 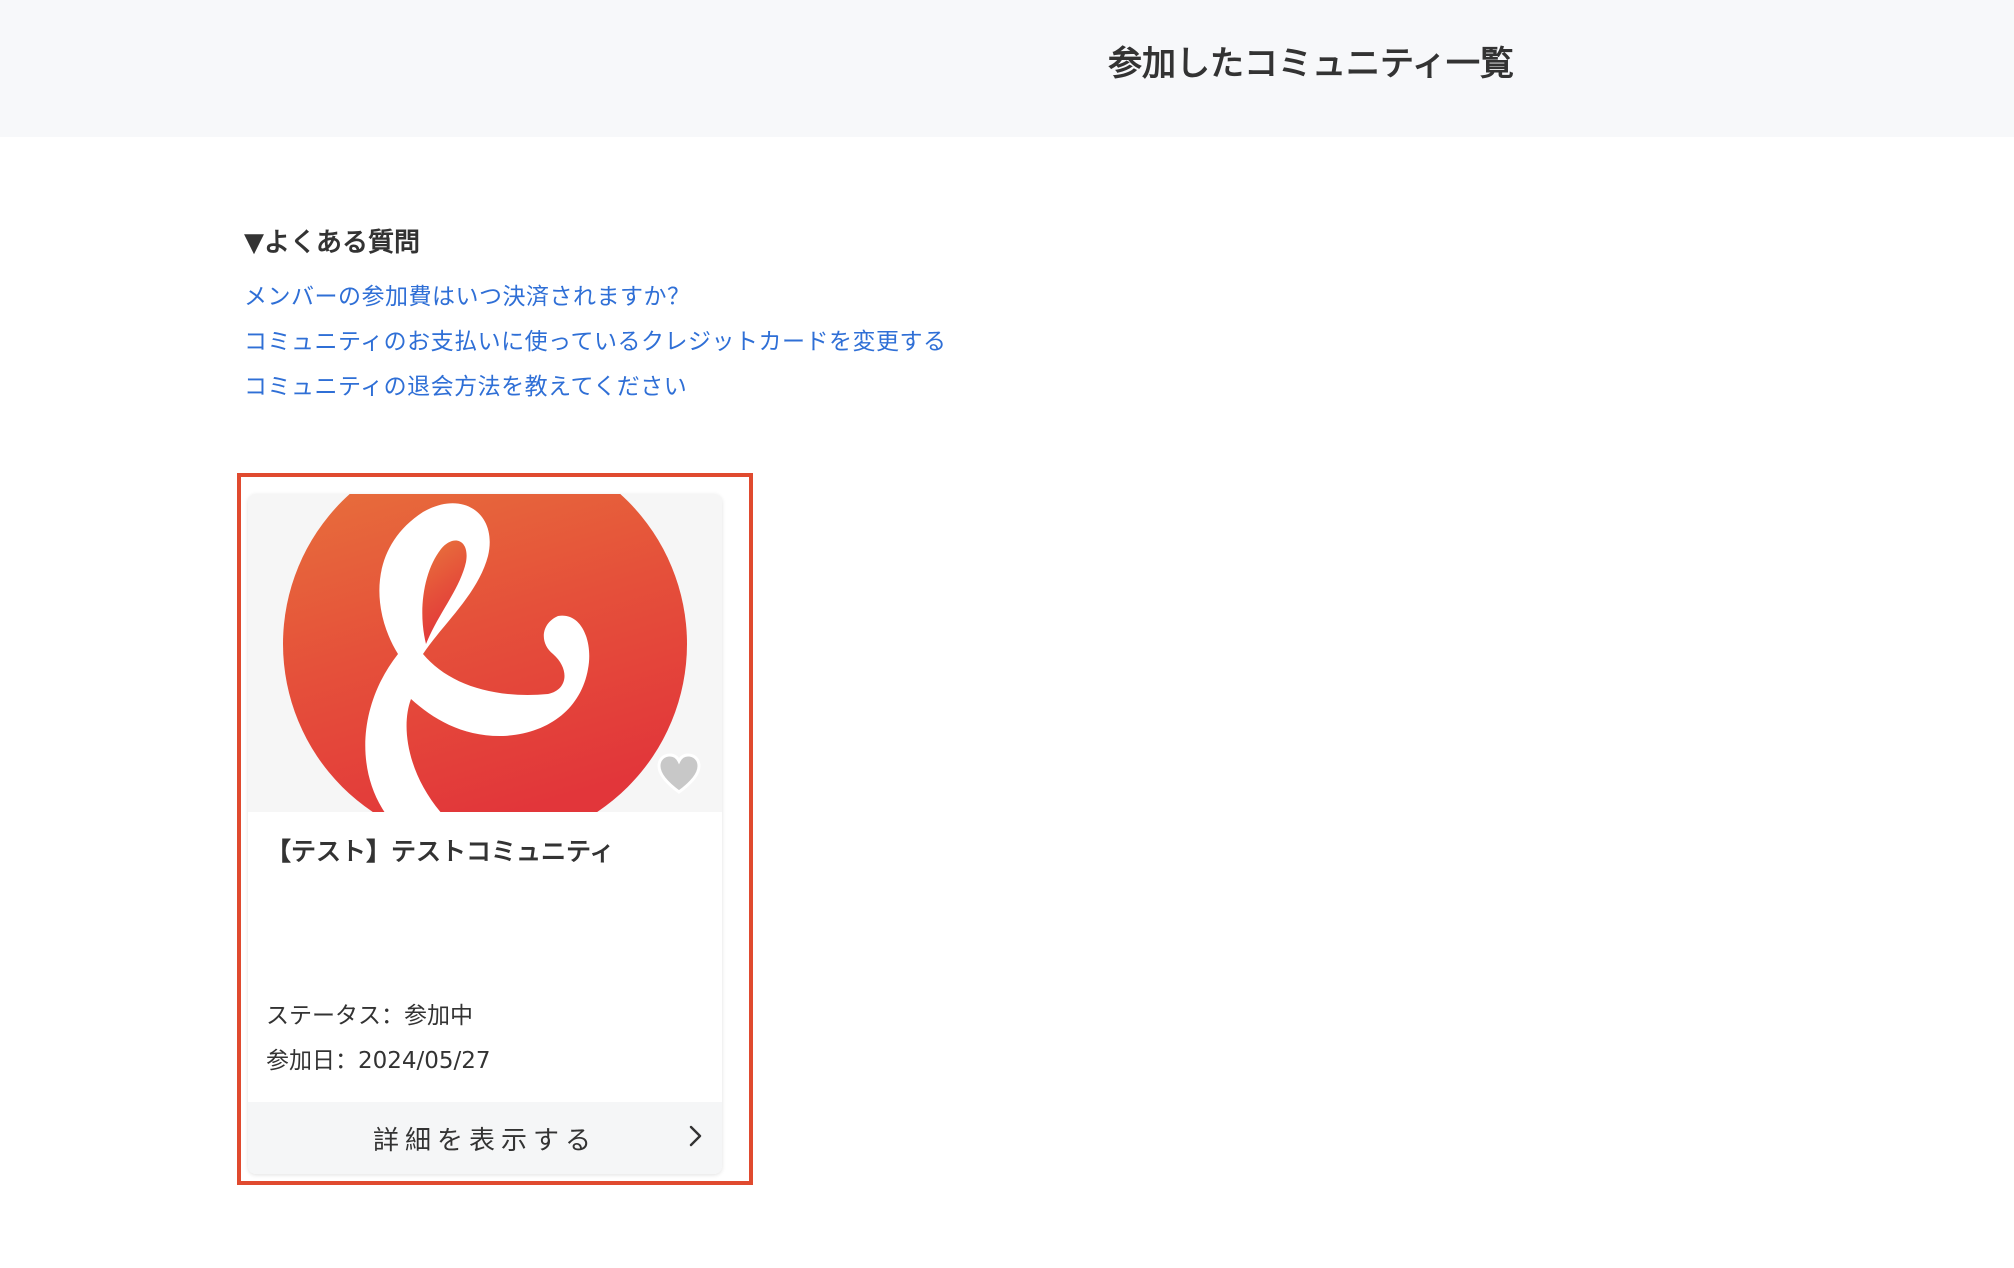 What do you see at coordinates (378, 1039) in the screenshot?
I see `community-meta: ステータス：参加中 参加日：2024/05/27` at bounding box center [378, 1039].